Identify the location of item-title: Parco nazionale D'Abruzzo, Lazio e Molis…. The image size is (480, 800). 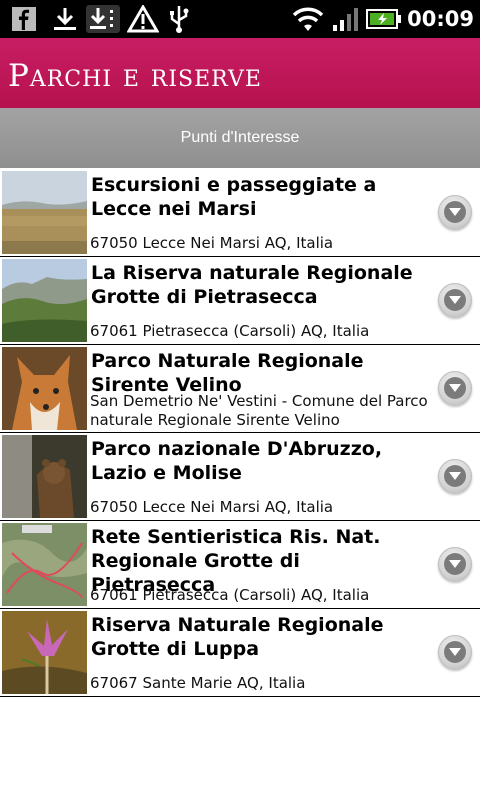
(237, 461).